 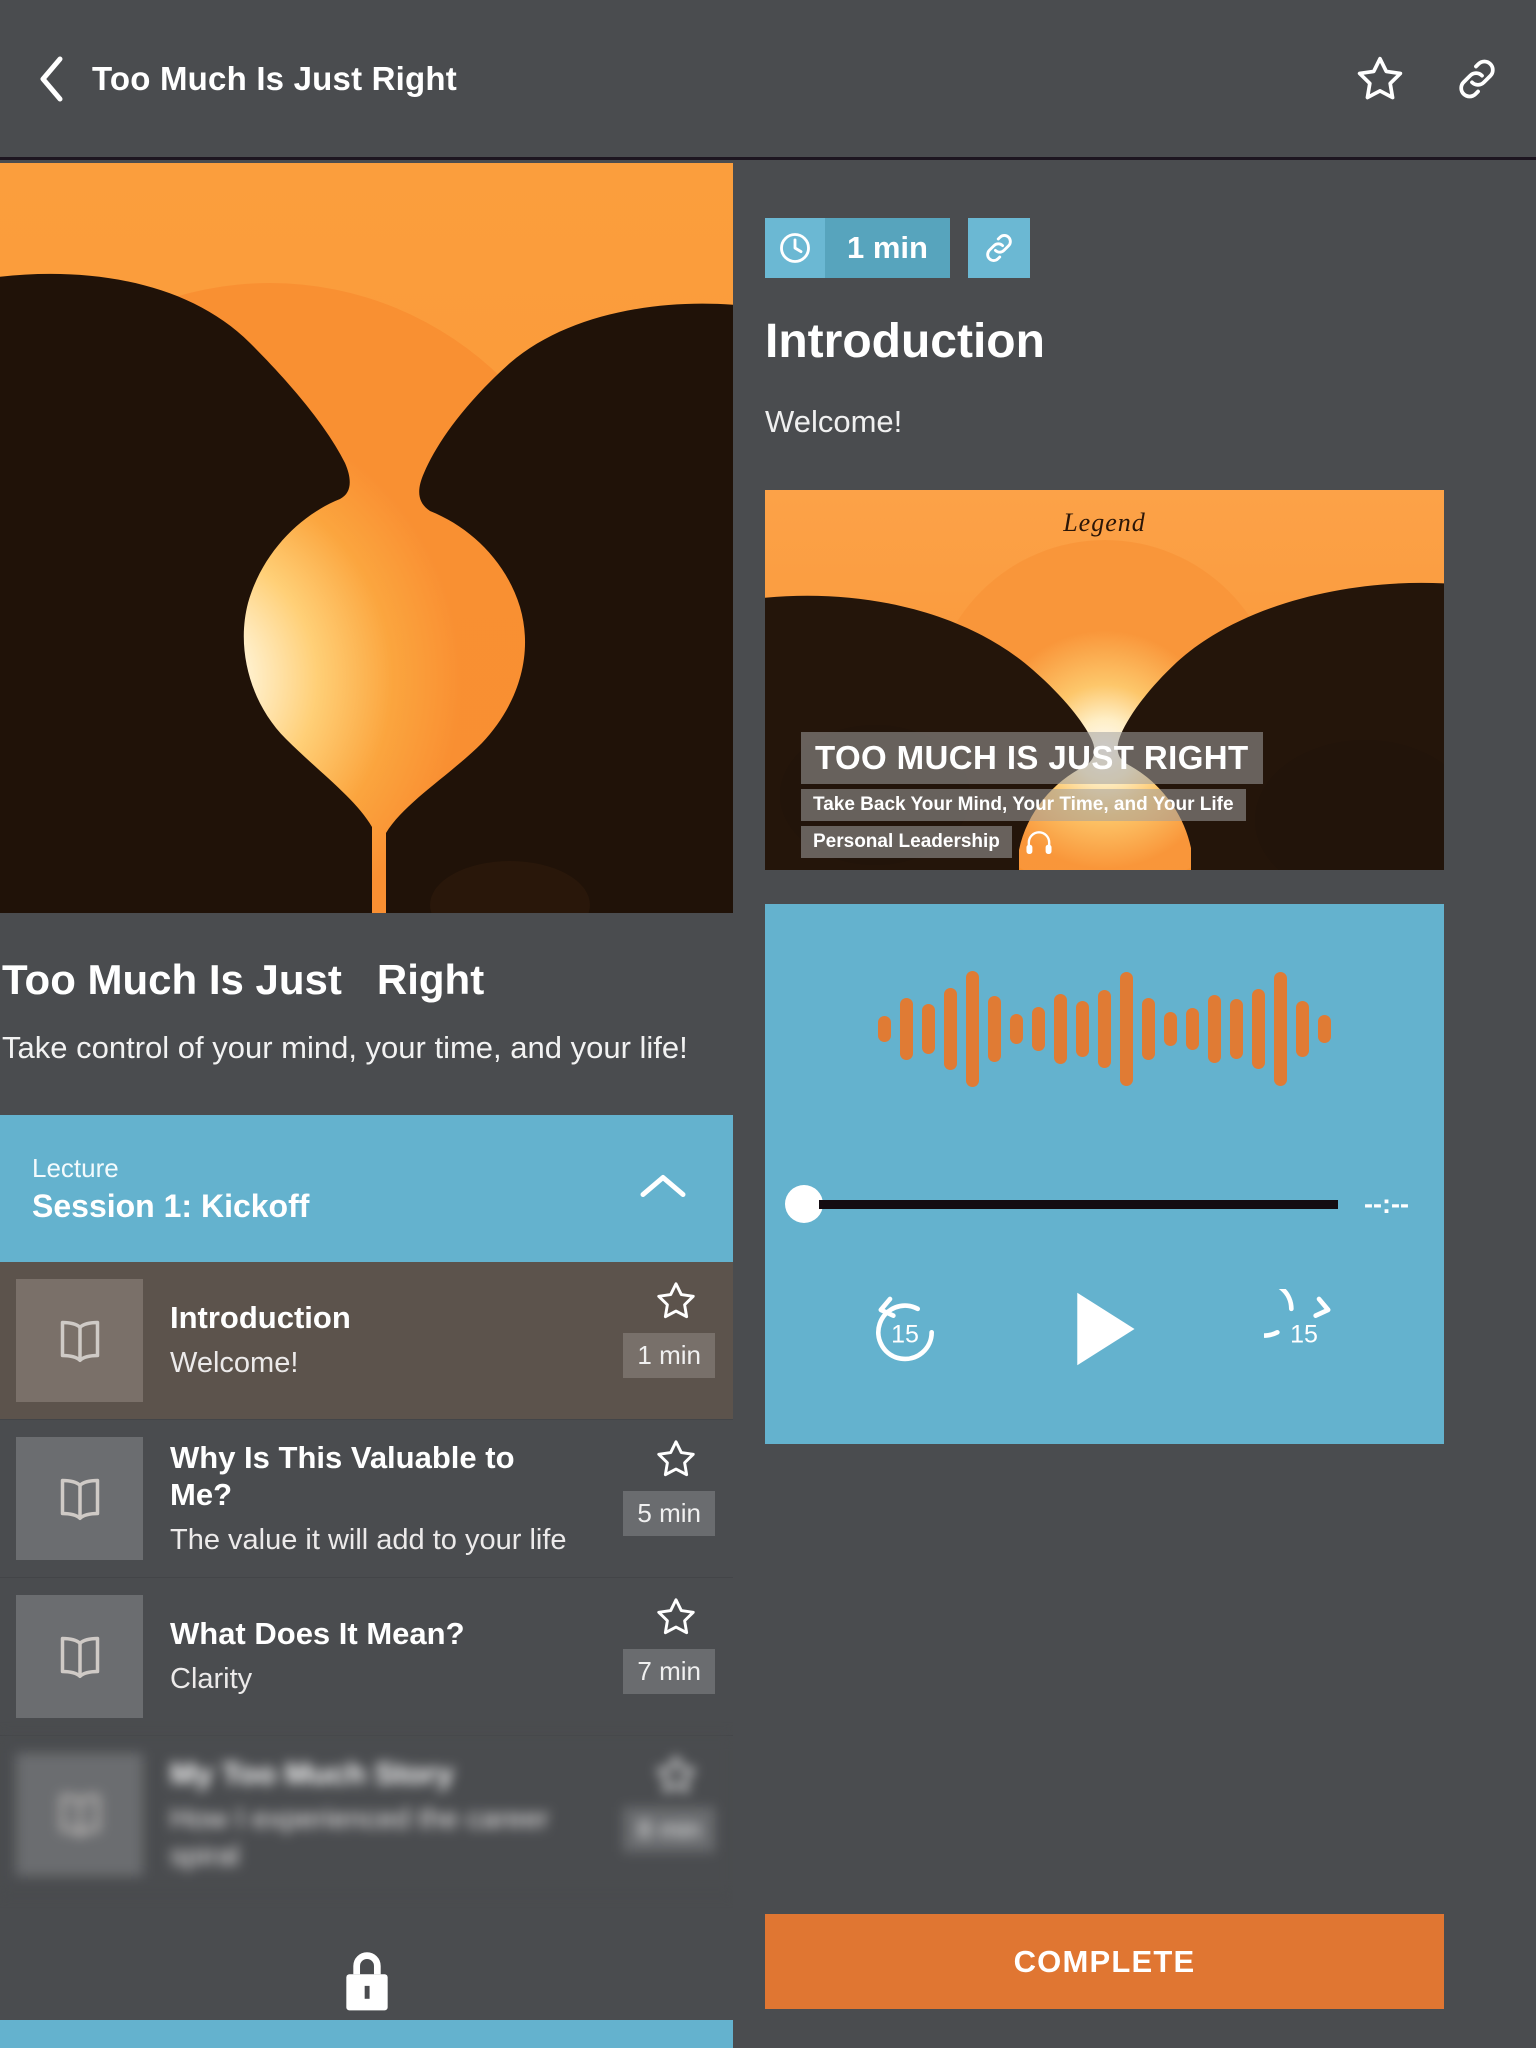 I want to click on lesson-meta: What Does It Mean? Clarity, so click(x=377, y=1656).